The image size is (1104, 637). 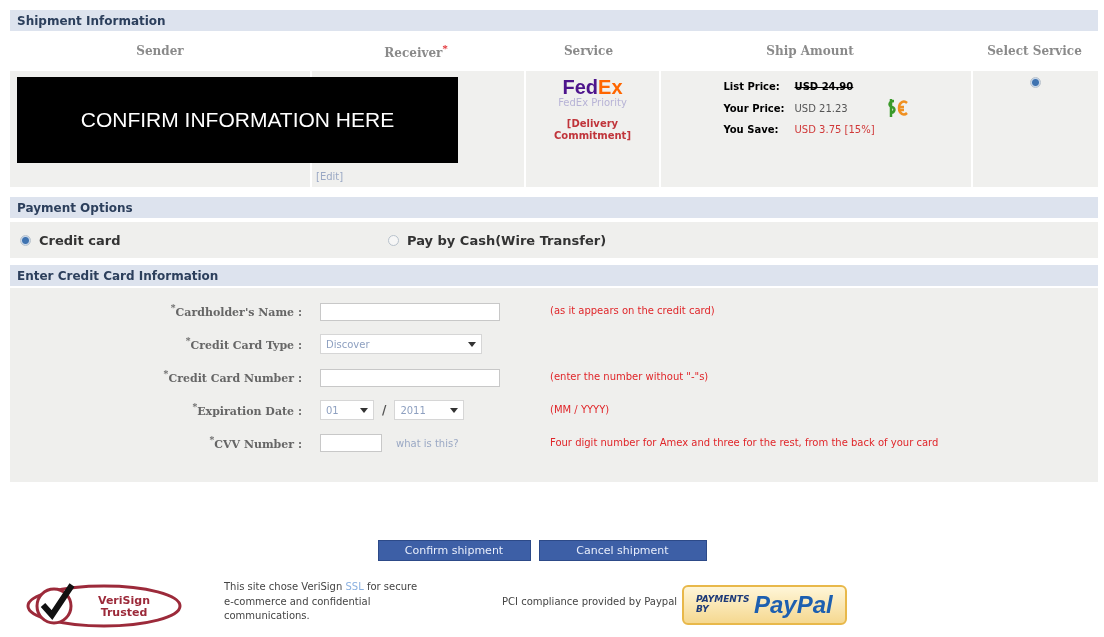 What do you see at coordinates (622, 550) in the screenshot?
I see `shipment-button: Cancel shipment` at bounding box center [622, 550].